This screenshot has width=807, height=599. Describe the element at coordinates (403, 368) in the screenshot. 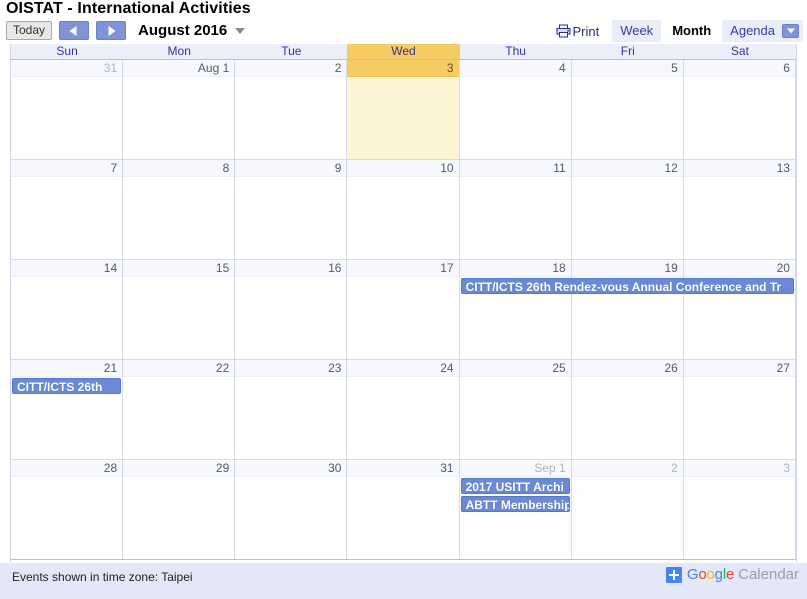

I see `day-number-band: 24` at that location.